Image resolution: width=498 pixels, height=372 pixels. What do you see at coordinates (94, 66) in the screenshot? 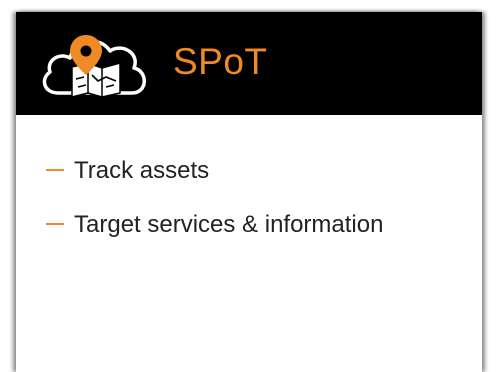
I see `cloud-map-pin-icon` at bounding box center [94, 66].